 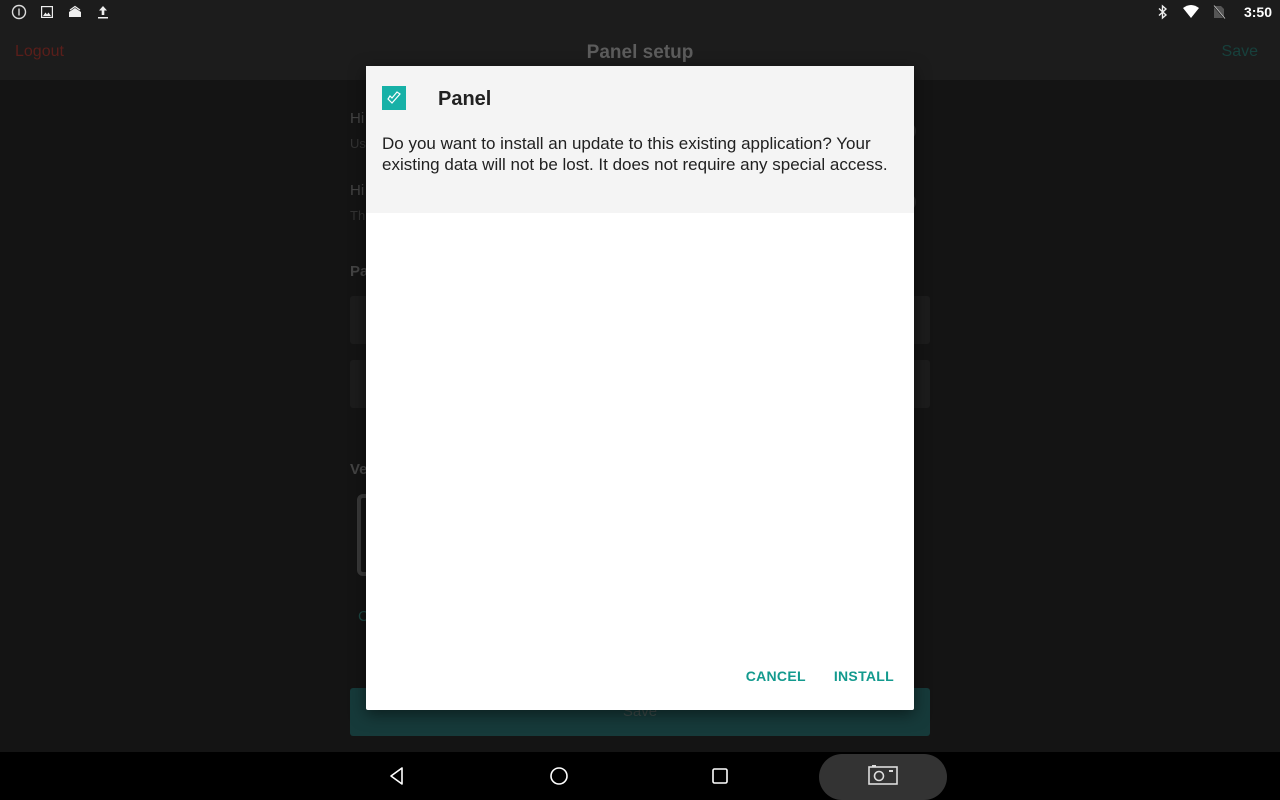 I want to click on setting-subtitle: Th, so click(x=358, y=215).